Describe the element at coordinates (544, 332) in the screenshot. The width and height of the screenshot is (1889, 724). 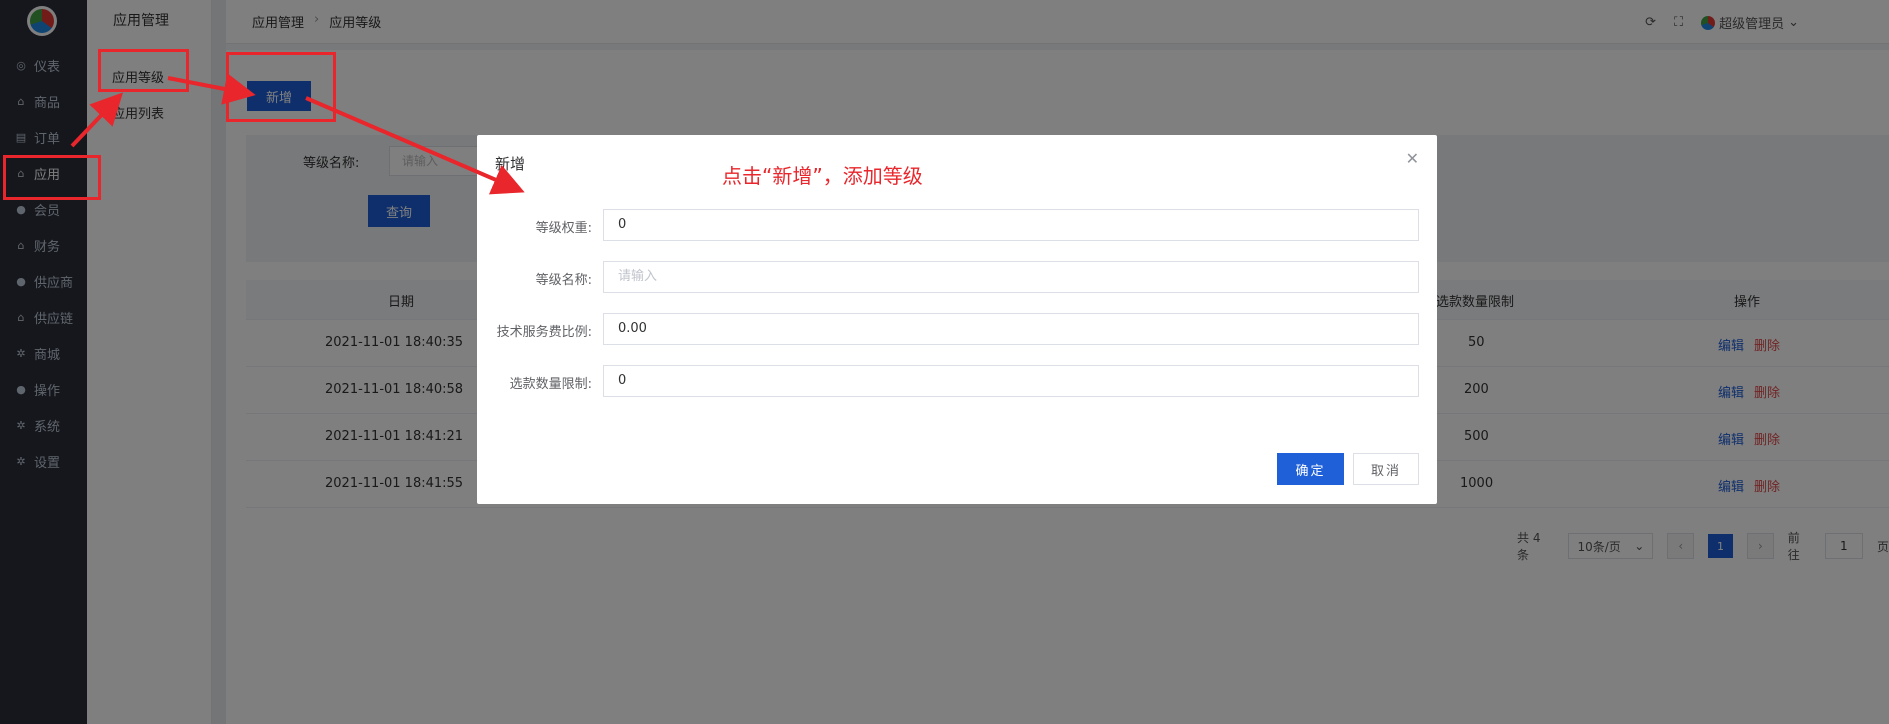
I see `field-label-service-fee: 技术服务费比例:` at that location.